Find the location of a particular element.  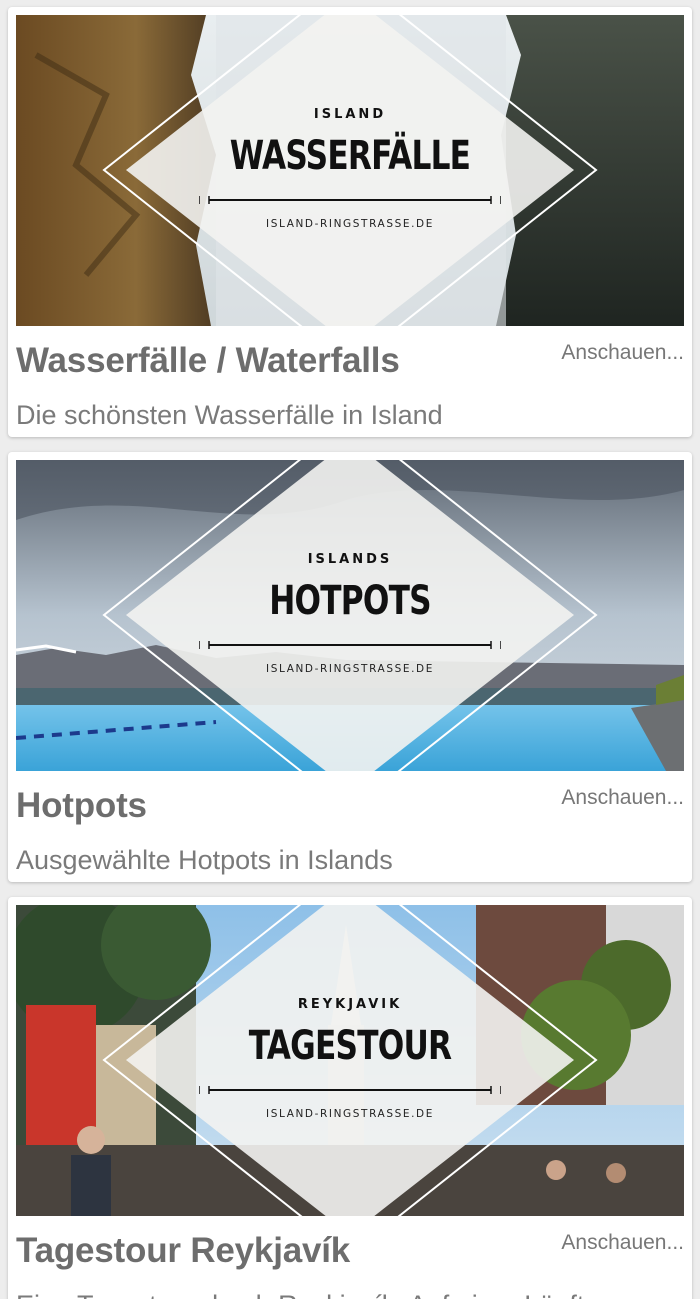

badge-title: HOTPOTS is located at coordinates (350, 601).